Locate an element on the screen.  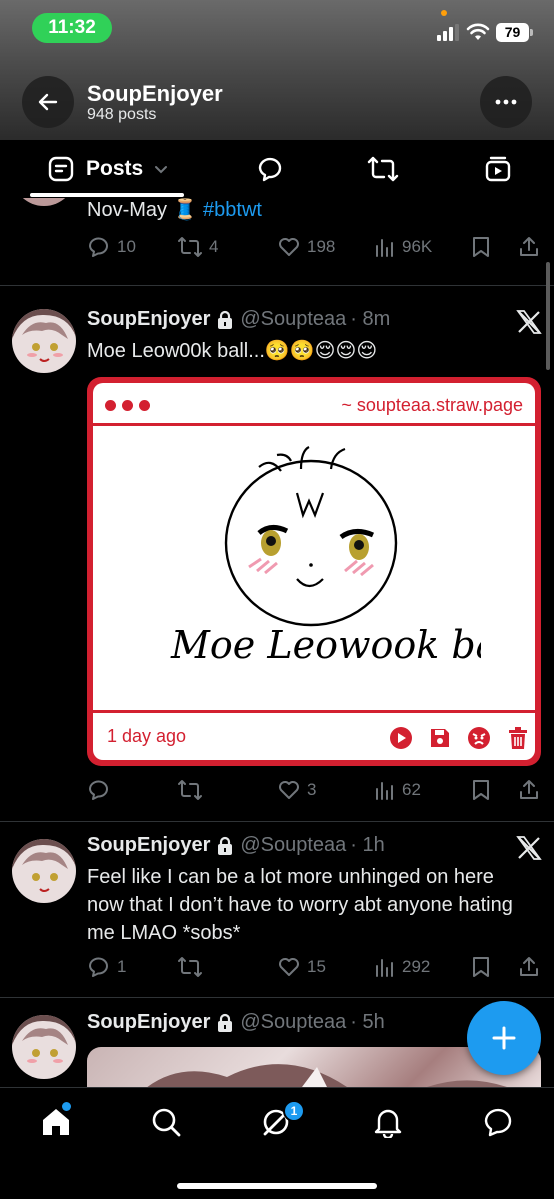
tweet-header: SoupEnjoyer @Soupteaa · 8m is located at coordinates (238, 319).